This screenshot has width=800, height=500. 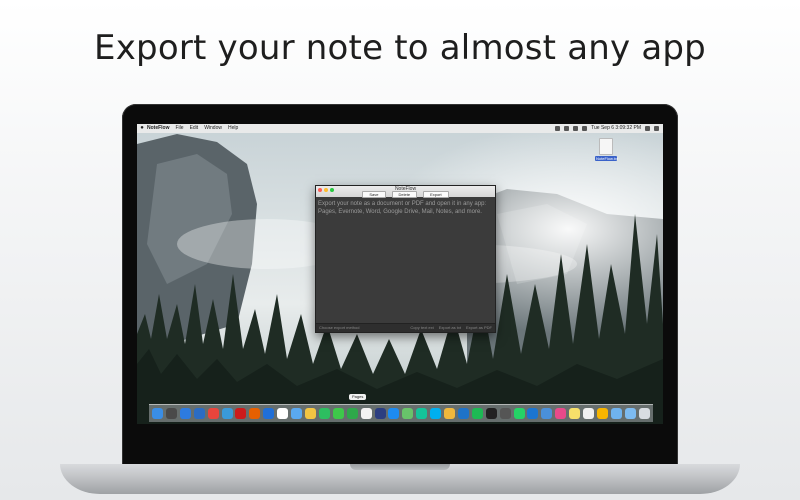 What do you see at coordinates (463, 413) in the screenshot?
I see `onedrive-icon` at bounding box center [463, 413].